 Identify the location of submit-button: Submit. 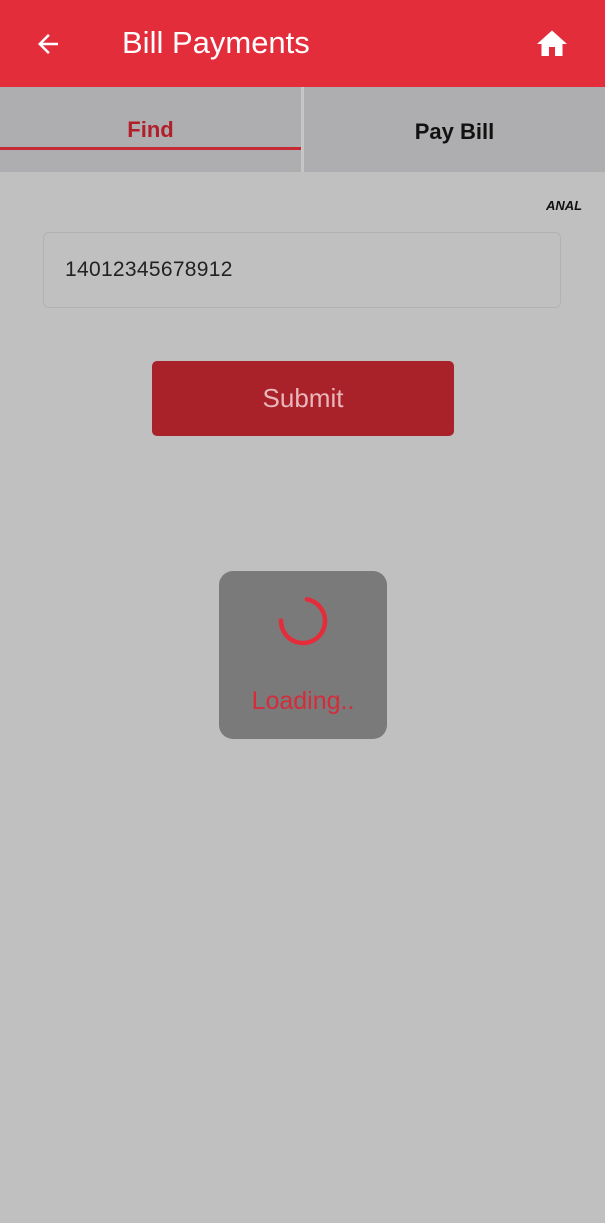
(303, 398).